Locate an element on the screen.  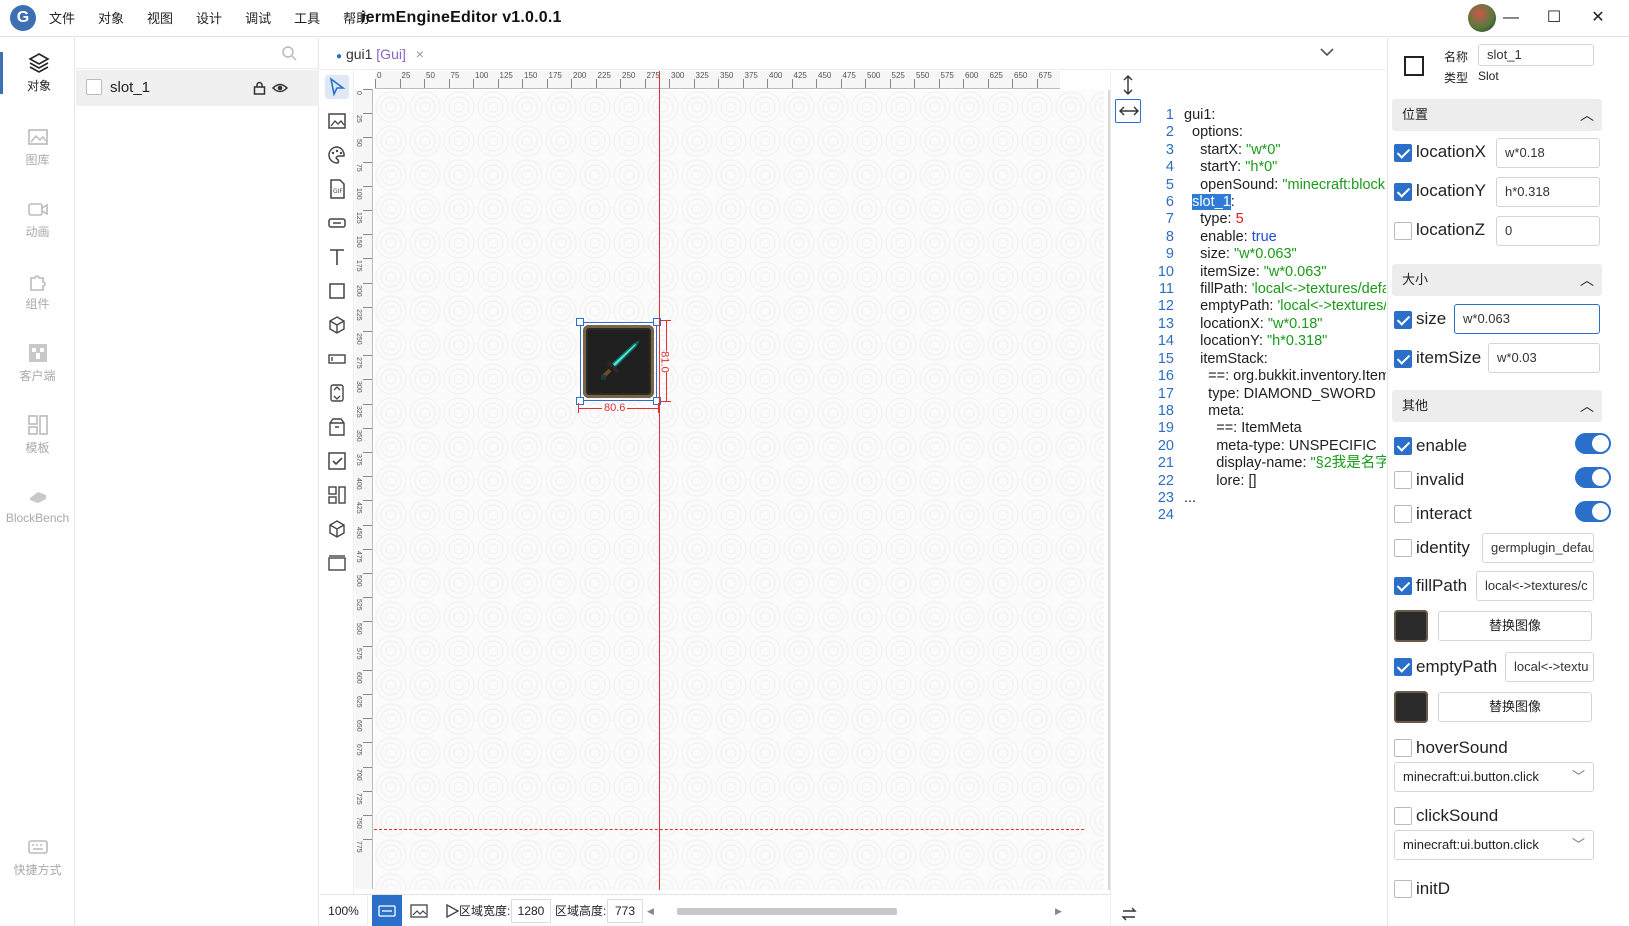
tool-rectangle is located at coordinates (337, 291).